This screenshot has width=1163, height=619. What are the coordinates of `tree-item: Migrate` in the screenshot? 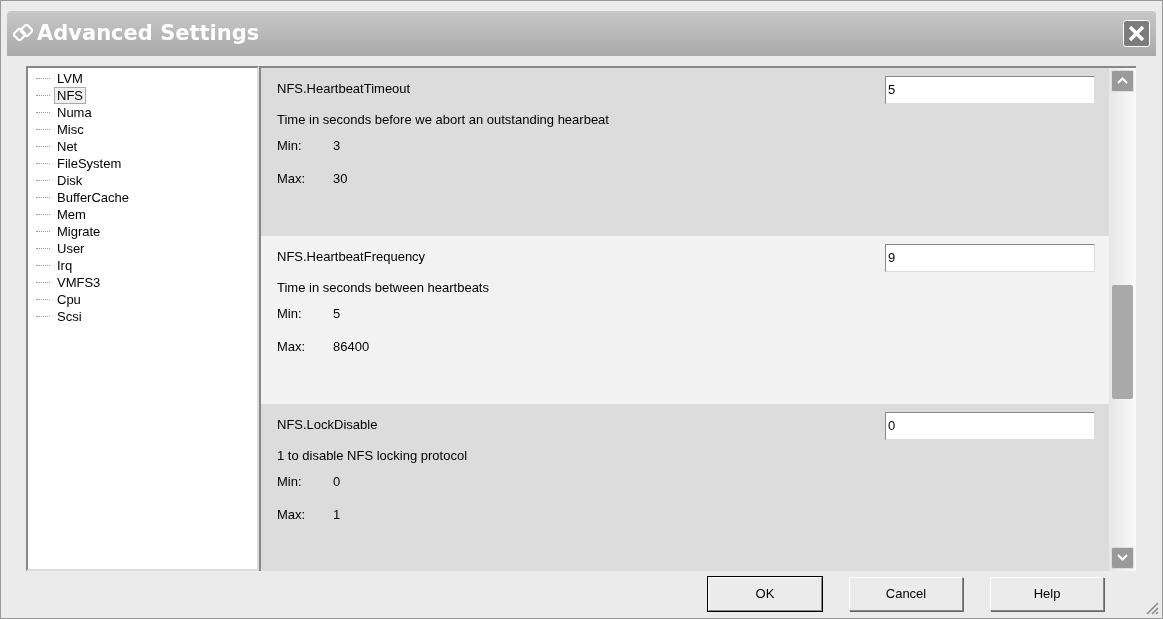 It's located at (79, 231).